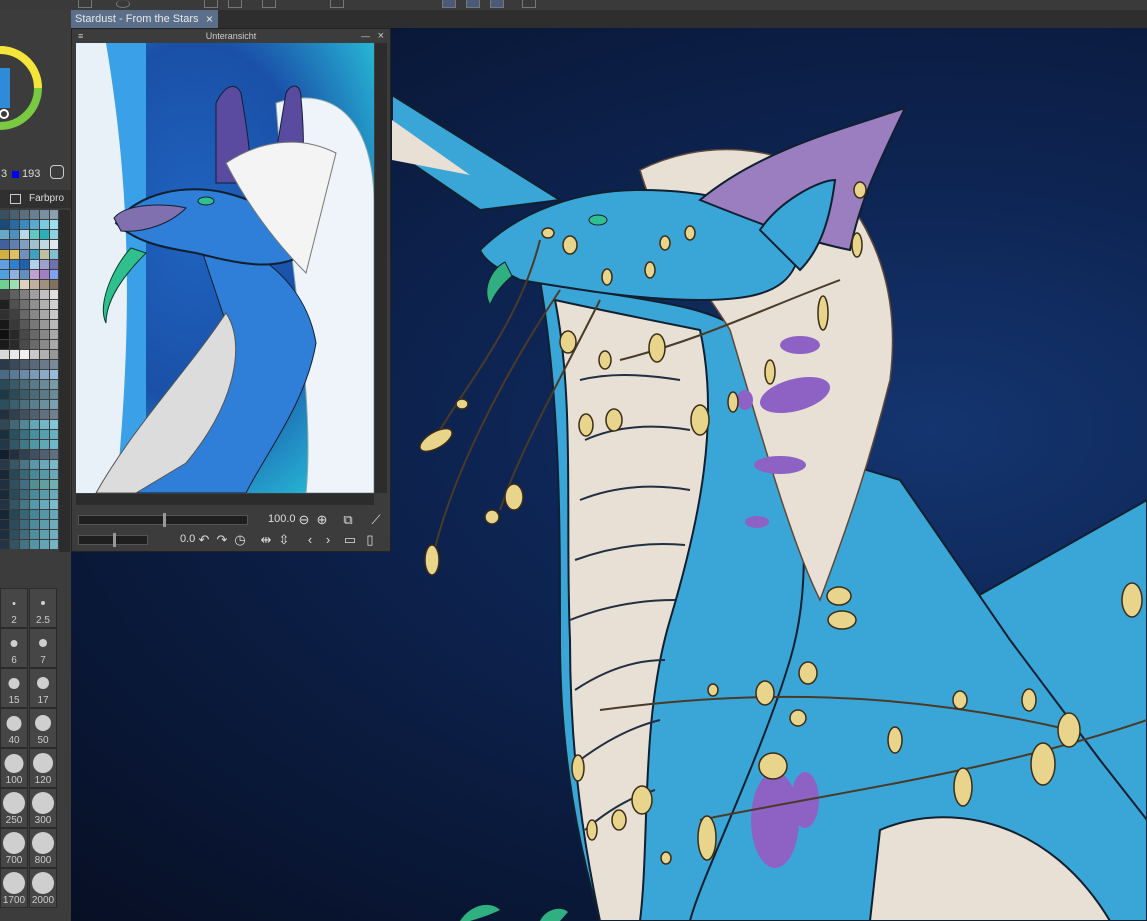 The image size is (1147, 921). What do you see at coordinates (43, 728) in the screenshot?
I see `brush-size-cell: 50` at bounding box center [43, 728].